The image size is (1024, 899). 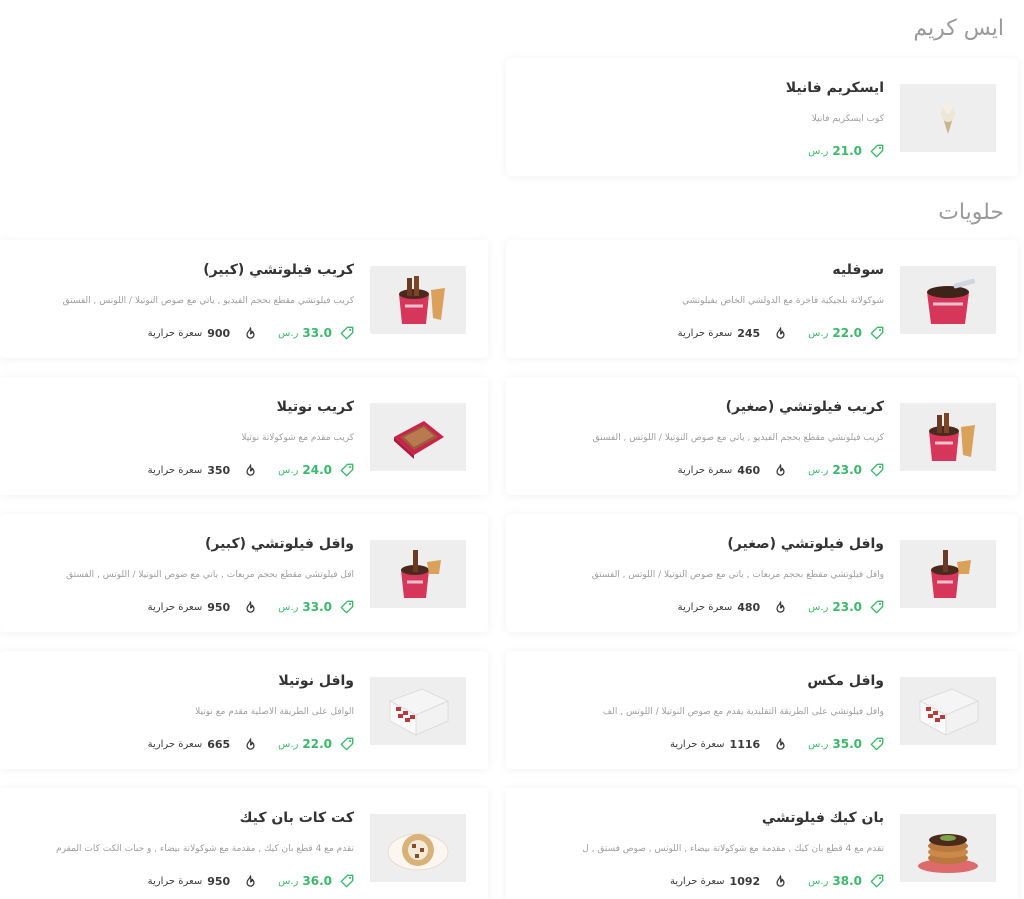 I want to click on item-meta: 33.0 ر.س 950 سعرة حرارية, so click(x=251, y=607).